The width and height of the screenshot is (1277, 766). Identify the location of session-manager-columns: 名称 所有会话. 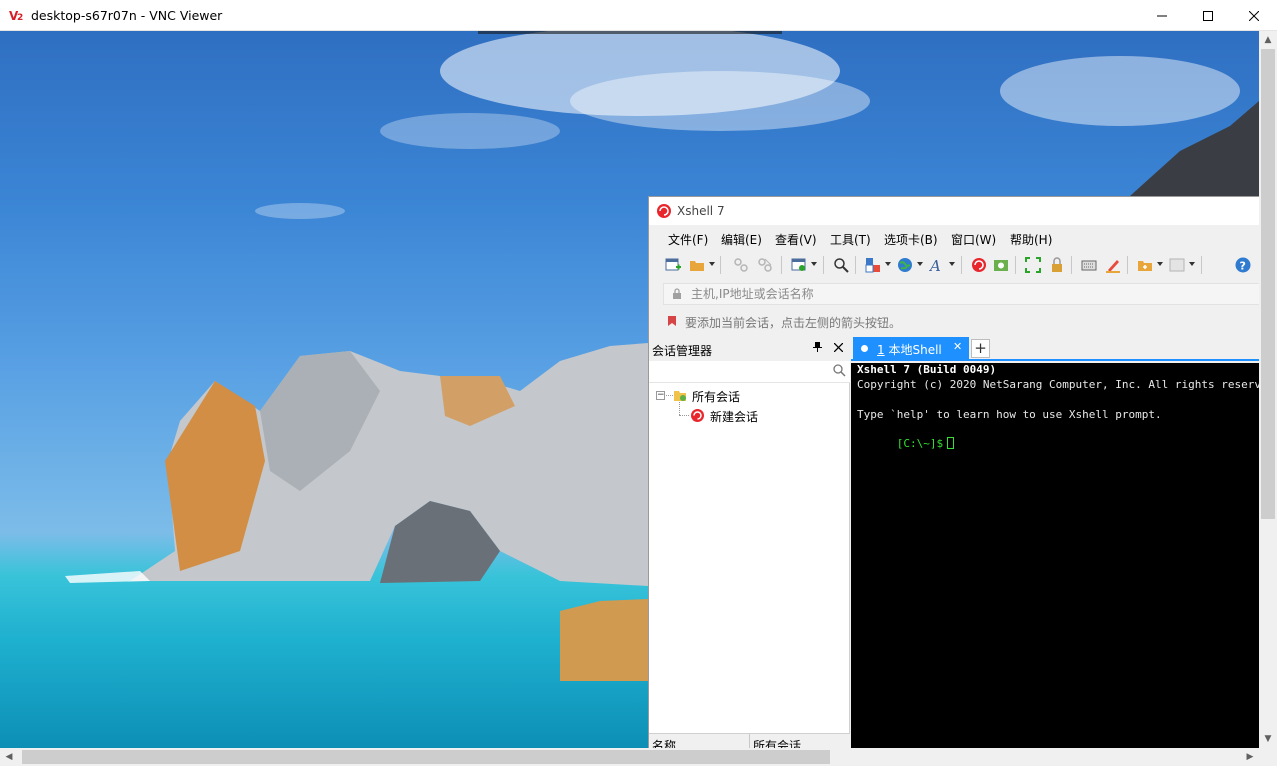
(749, 740).